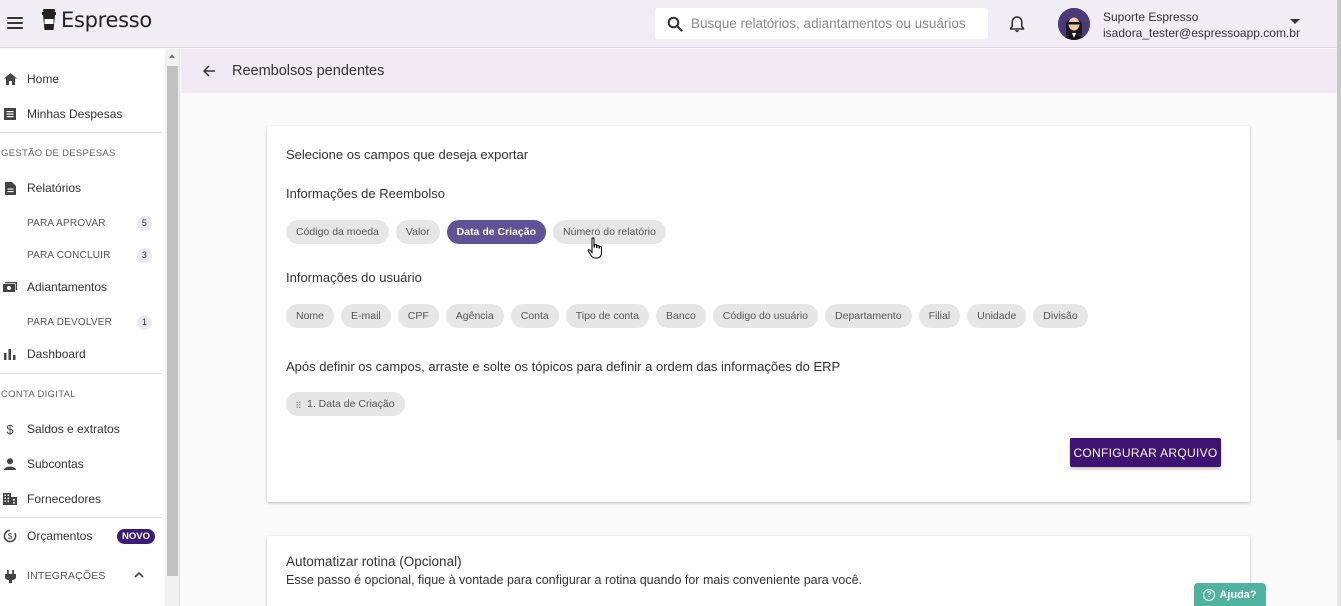 The image size is (1341, 606). What do you see at coordinates (10, 464) in the screenshot?
I see `person-icon` at bounding box center [10, 464].